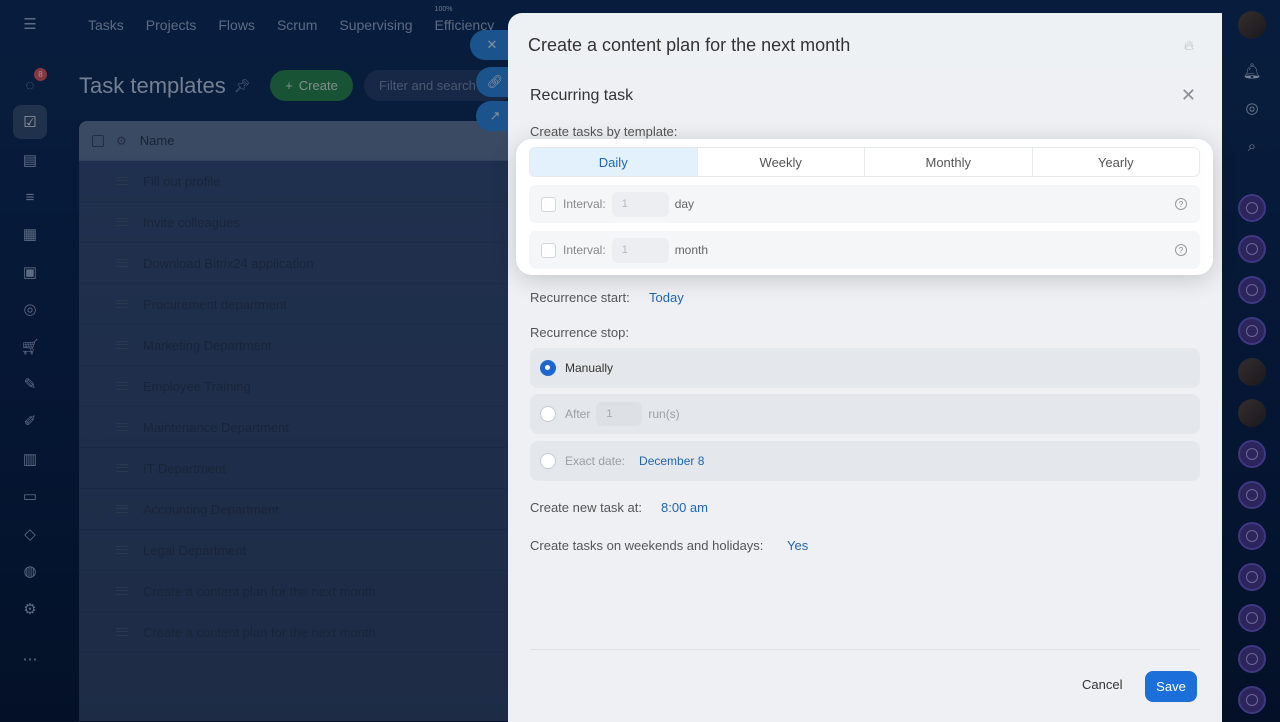 The width and height of the screenshot is (1280, 722). I want to click on tab-daily: Daily, so click(614, 162).